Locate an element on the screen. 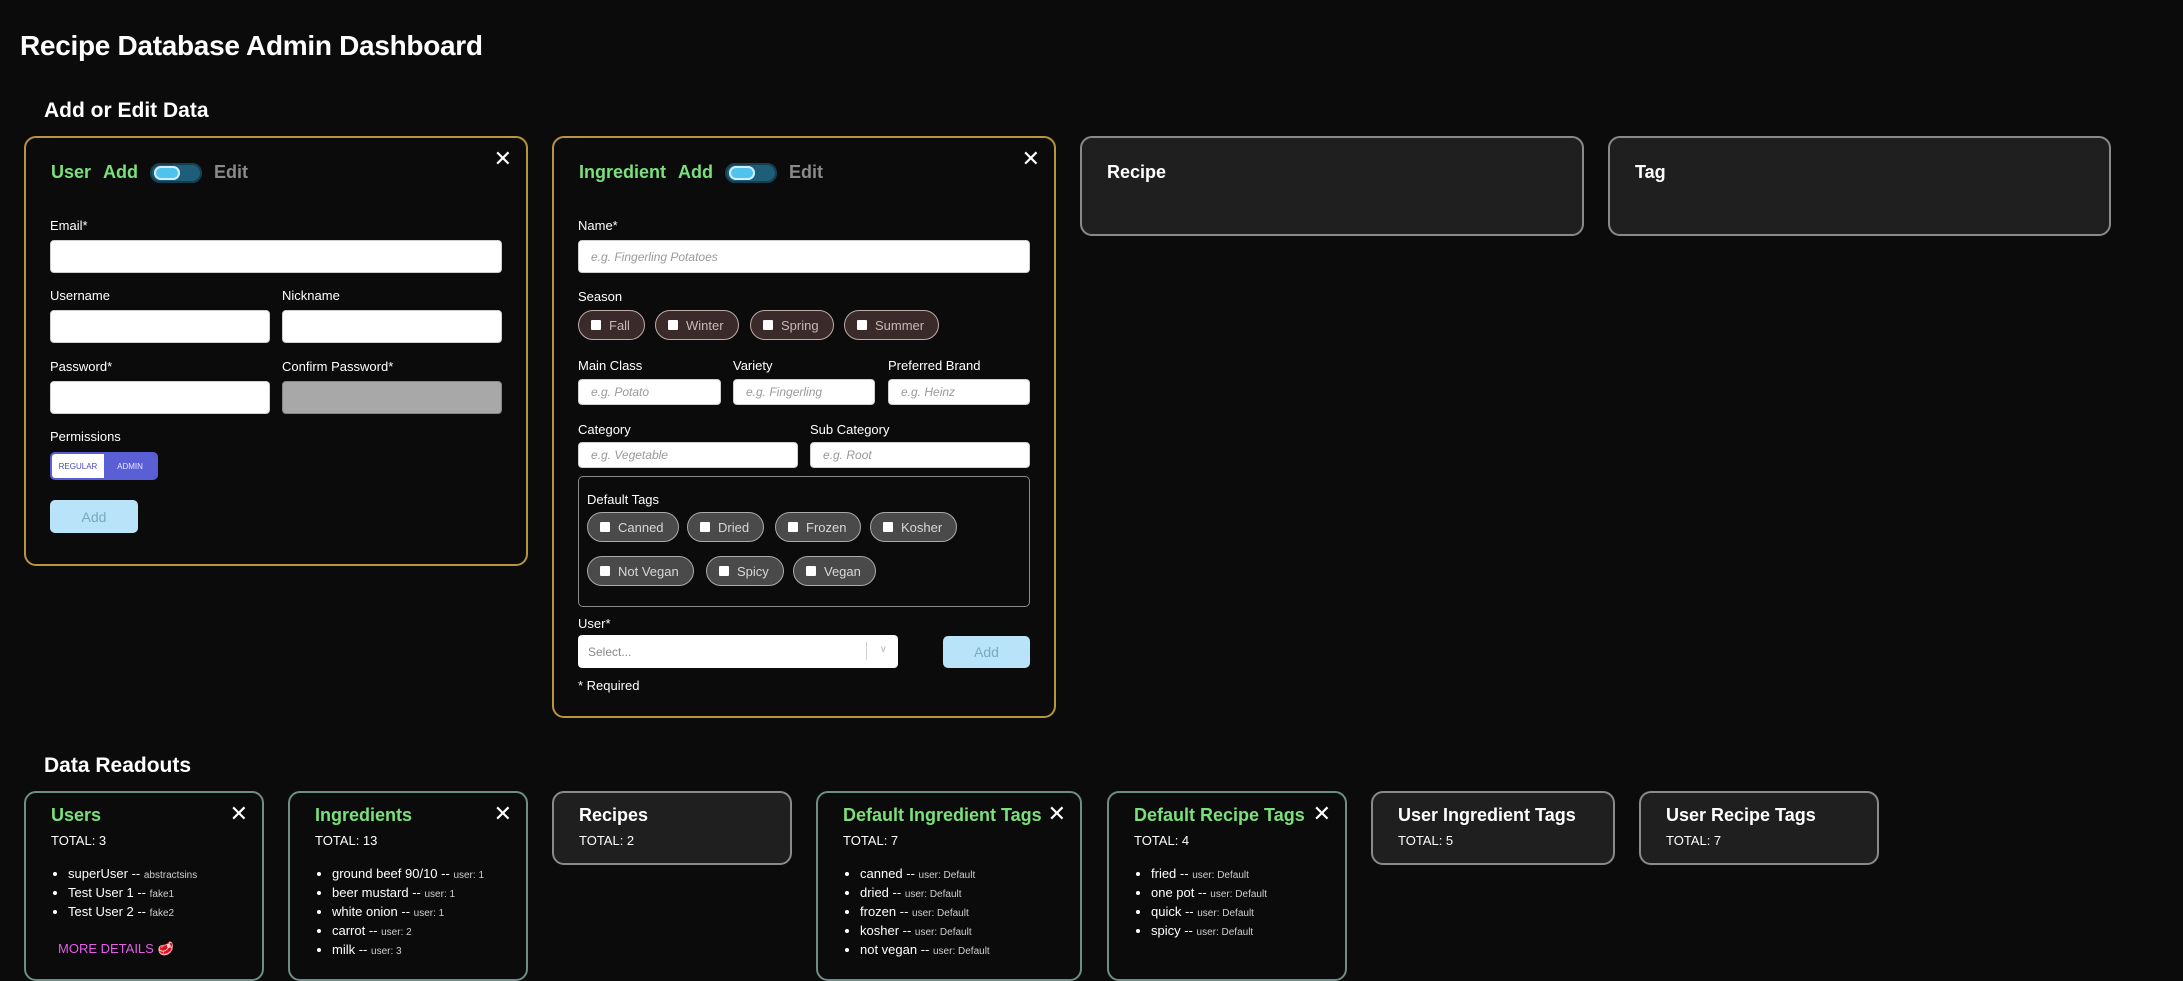  email-field is located at coordinates (276, 256).